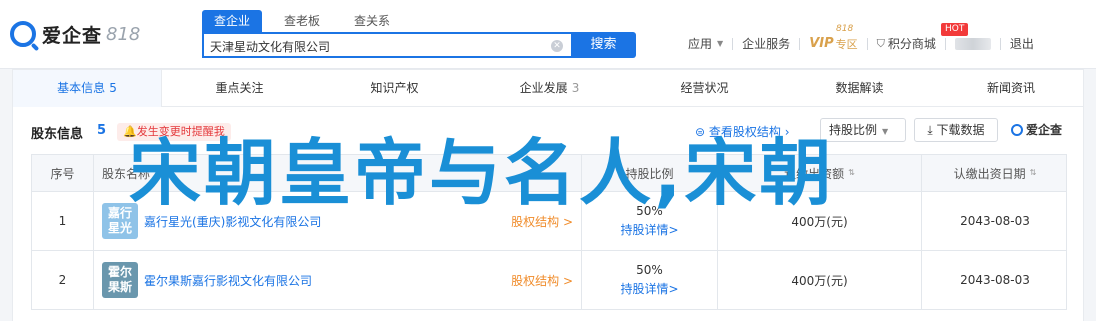 The width and height of the screenshot is (1096, 321). I want to click on tab-label: 企业发展, so click(543, 88).